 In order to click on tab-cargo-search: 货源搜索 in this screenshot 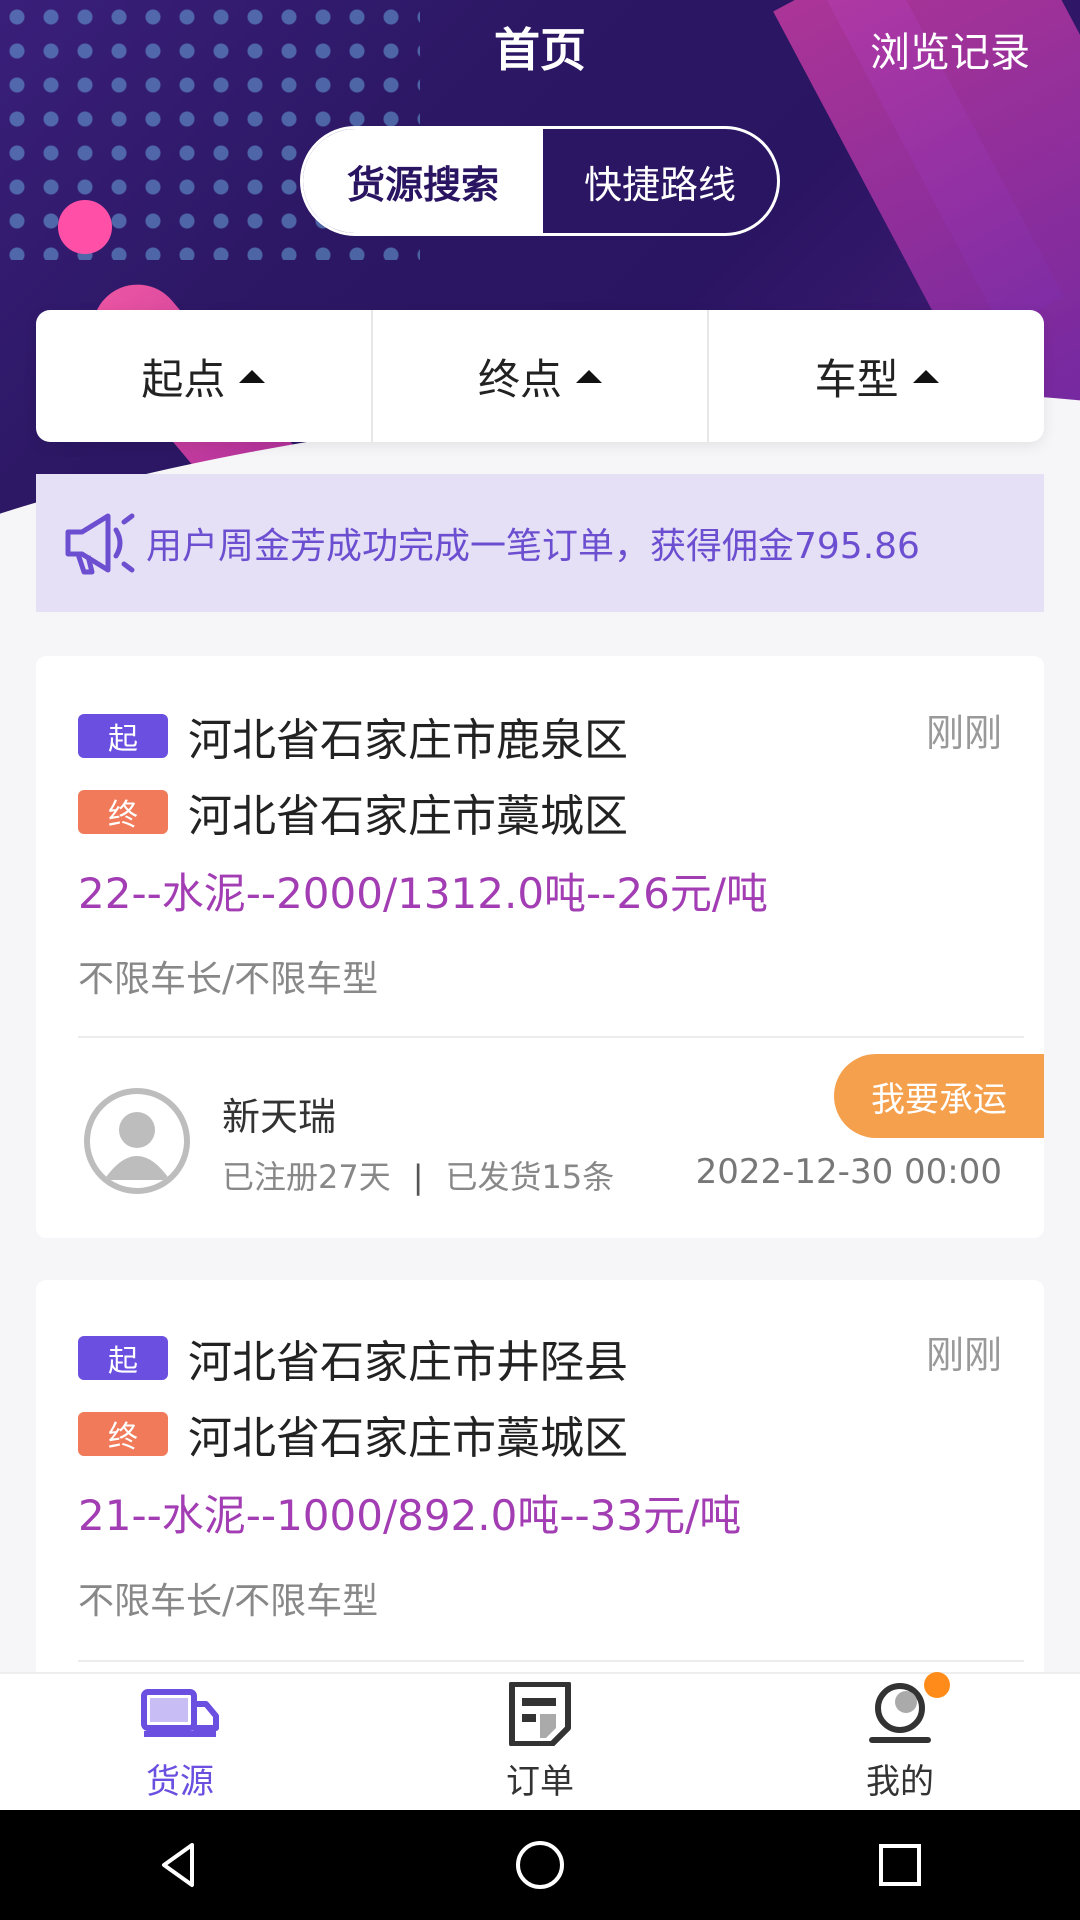, I will do `click(423, 181)`.